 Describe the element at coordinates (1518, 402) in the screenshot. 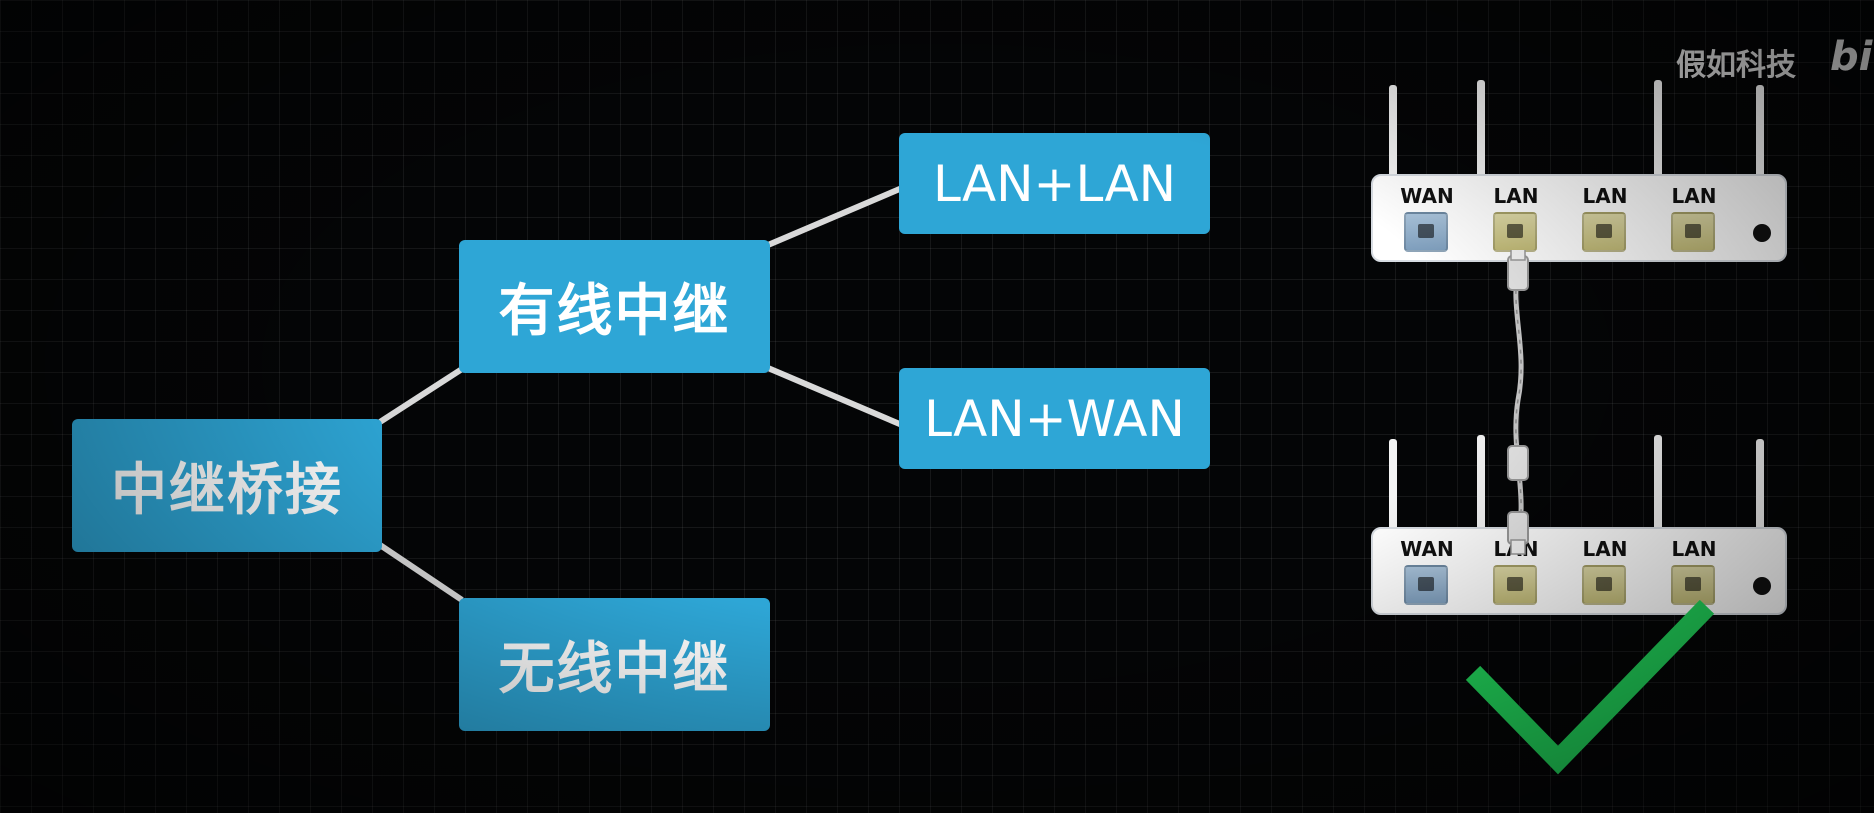

I see `ethernet-cable-icon` at that location.